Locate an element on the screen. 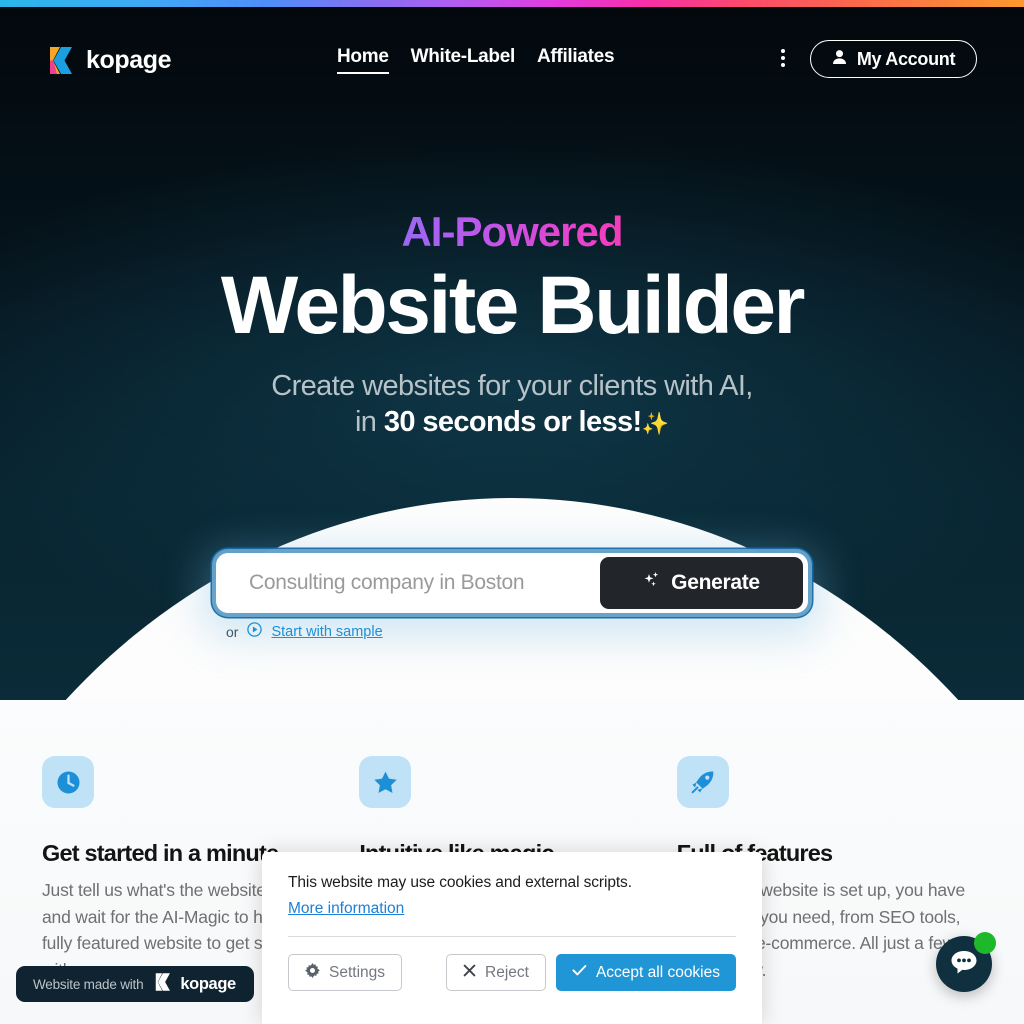 This screenshot has width=1024, height=1024. cookie-actions: Settings Reject Accept all cookies is located at coordinates (512, 972).